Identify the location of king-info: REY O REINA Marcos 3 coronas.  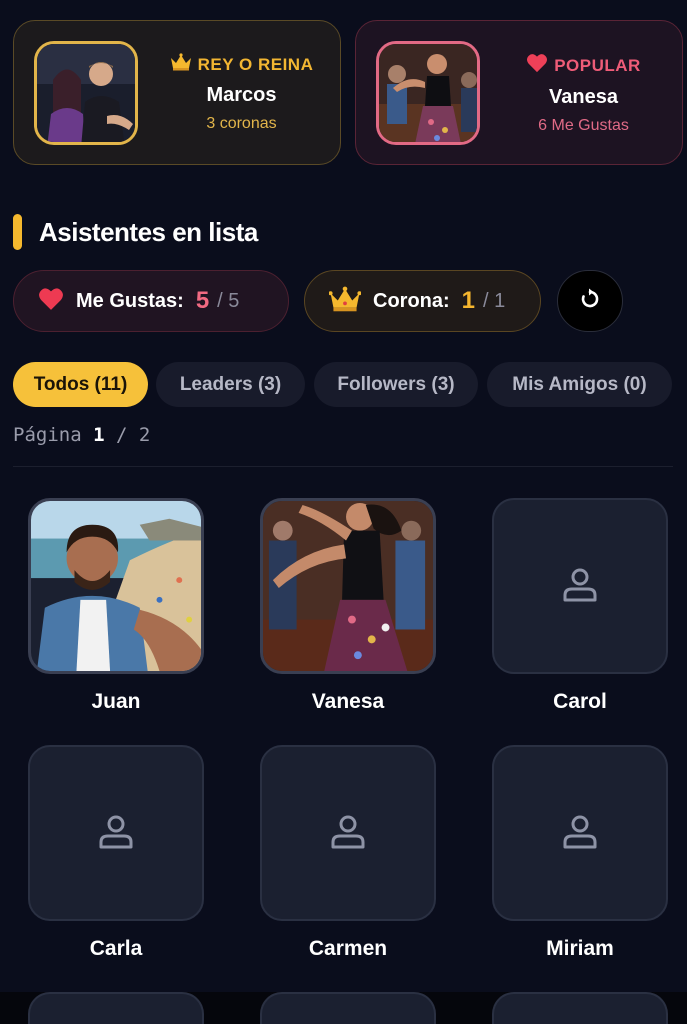
(241, 93).